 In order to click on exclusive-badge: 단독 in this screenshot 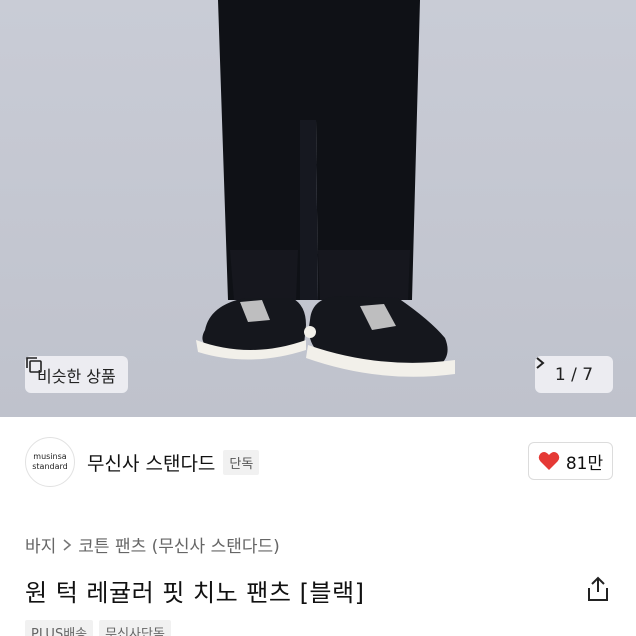, I will do `click(241, 462)`.